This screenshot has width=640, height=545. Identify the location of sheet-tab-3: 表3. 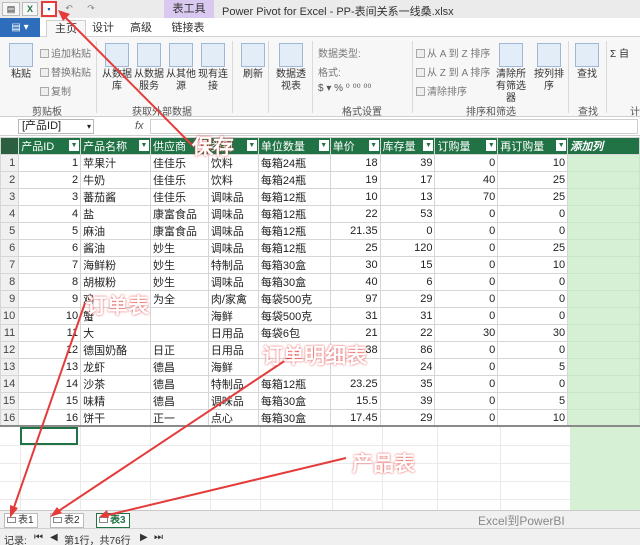
(113, 520).